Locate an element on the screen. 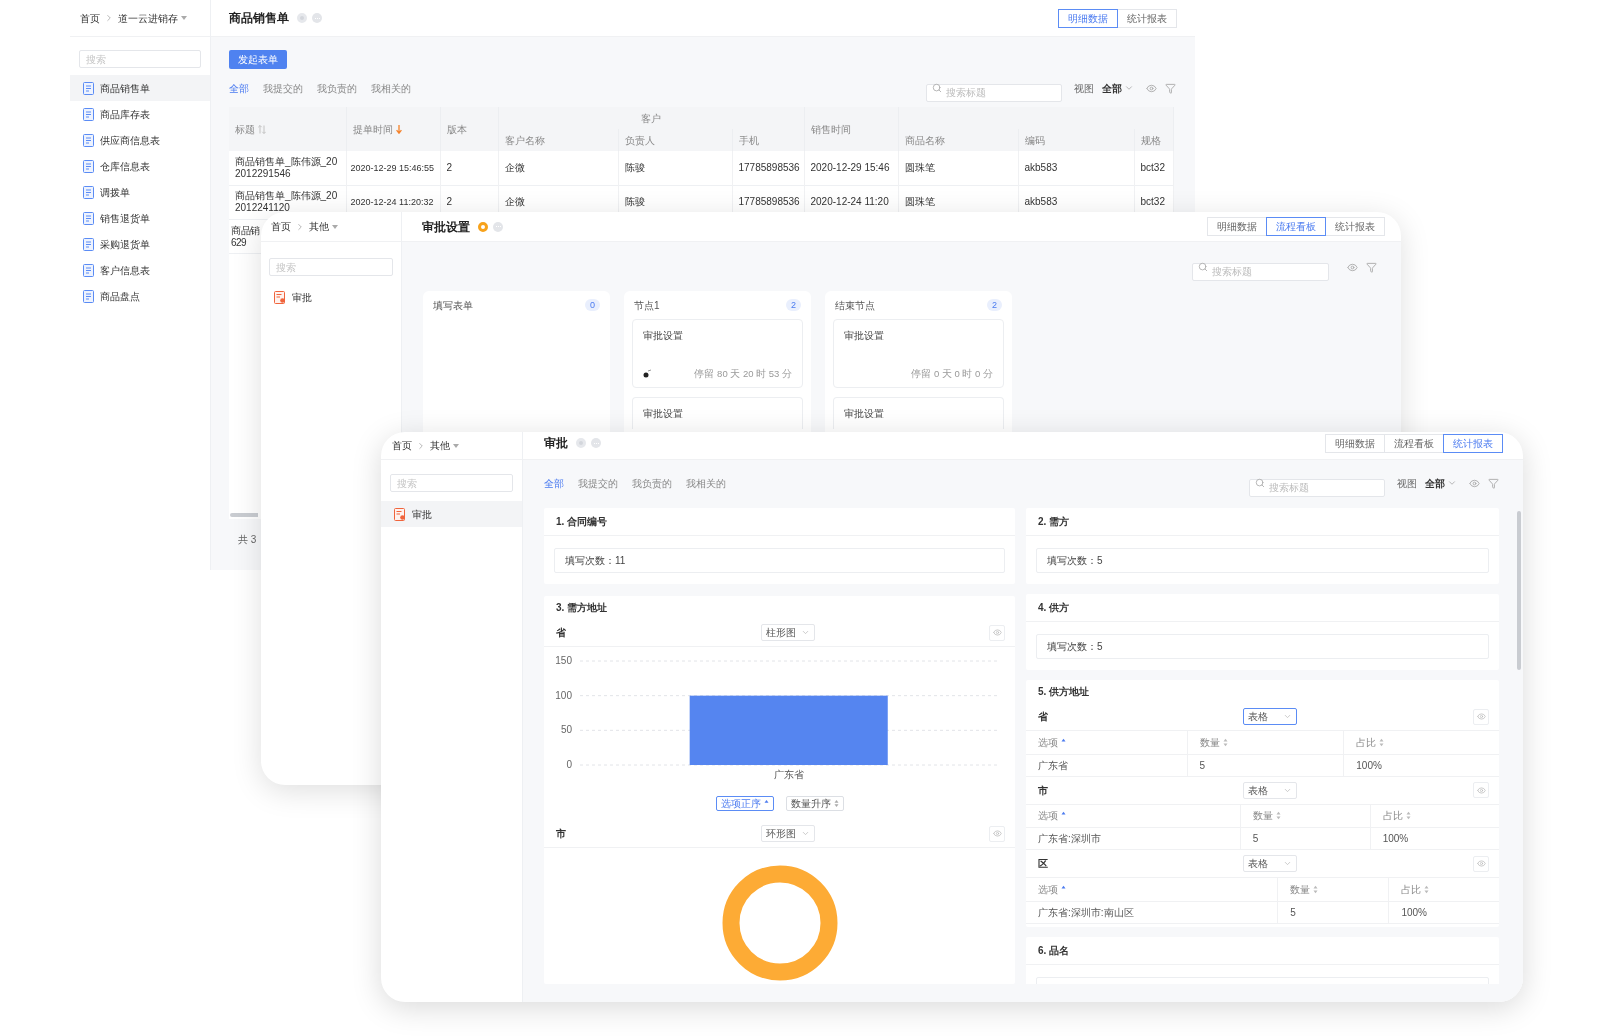 This screenshot has width=1603, height=1036. column-header: 编码 is located at coordinates (1076, 140).